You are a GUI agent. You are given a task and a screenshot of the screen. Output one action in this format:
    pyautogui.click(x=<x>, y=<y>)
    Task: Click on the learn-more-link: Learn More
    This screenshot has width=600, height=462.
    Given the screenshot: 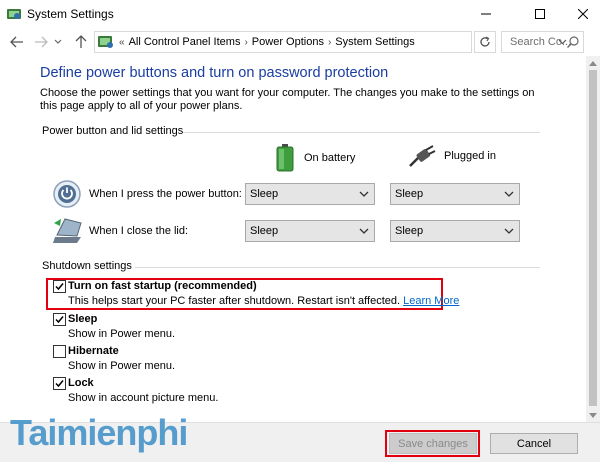 What is the action you would take?
    pyautogui.click(x=431, y=301)
    